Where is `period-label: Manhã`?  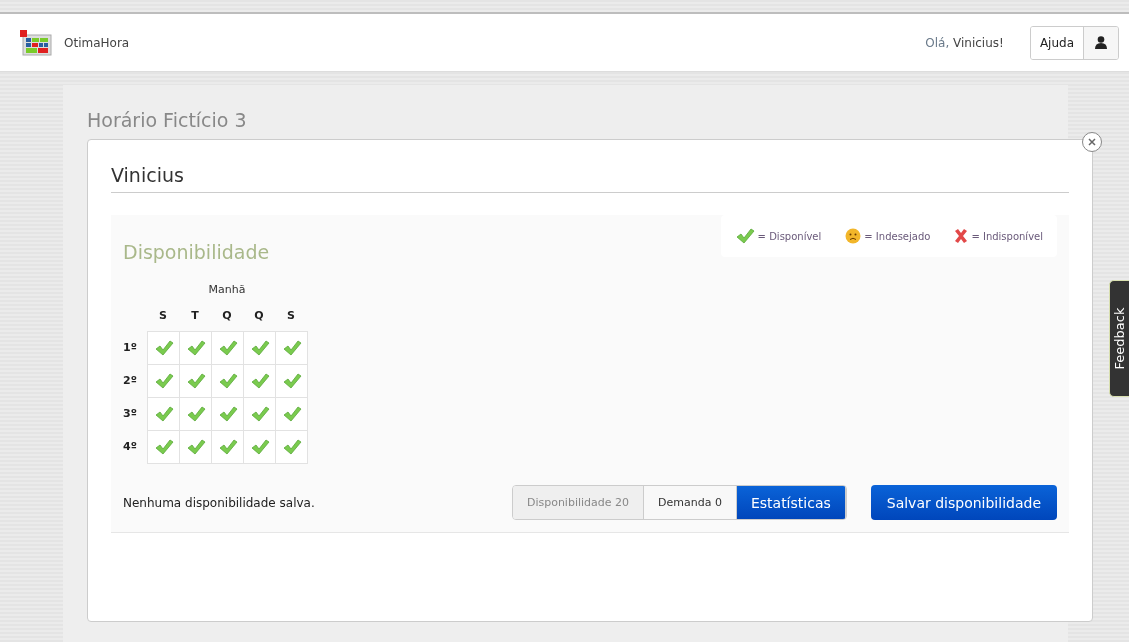 period-label: Manhã is located at coordinates (227, 290).